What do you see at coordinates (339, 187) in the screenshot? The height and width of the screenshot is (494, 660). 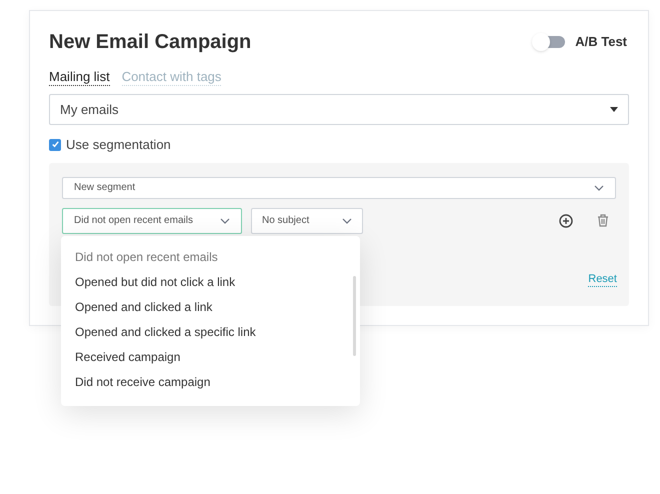 I see `segment-select: New segment` at bounding box center [339, 187].